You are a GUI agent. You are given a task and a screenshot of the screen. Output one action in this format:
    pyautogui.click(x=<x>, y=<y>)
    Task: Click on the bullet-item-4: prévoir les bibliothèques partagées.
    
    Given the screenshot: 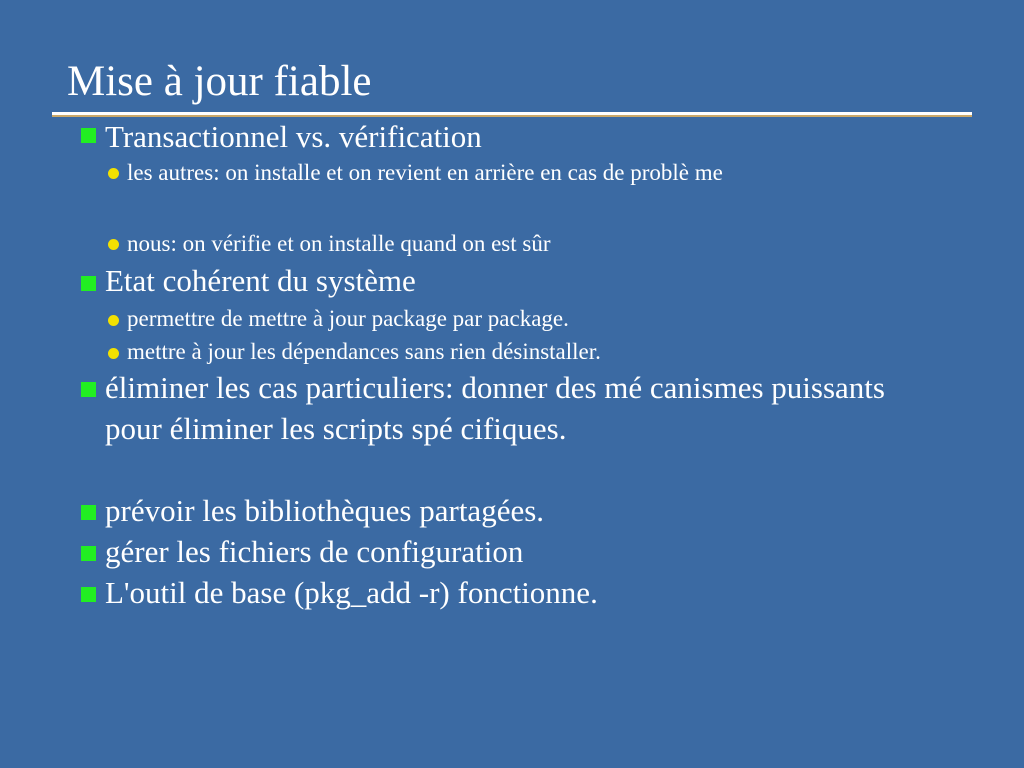 What is the action you would take?
    pyautogui.click(x=325, y=510)
    